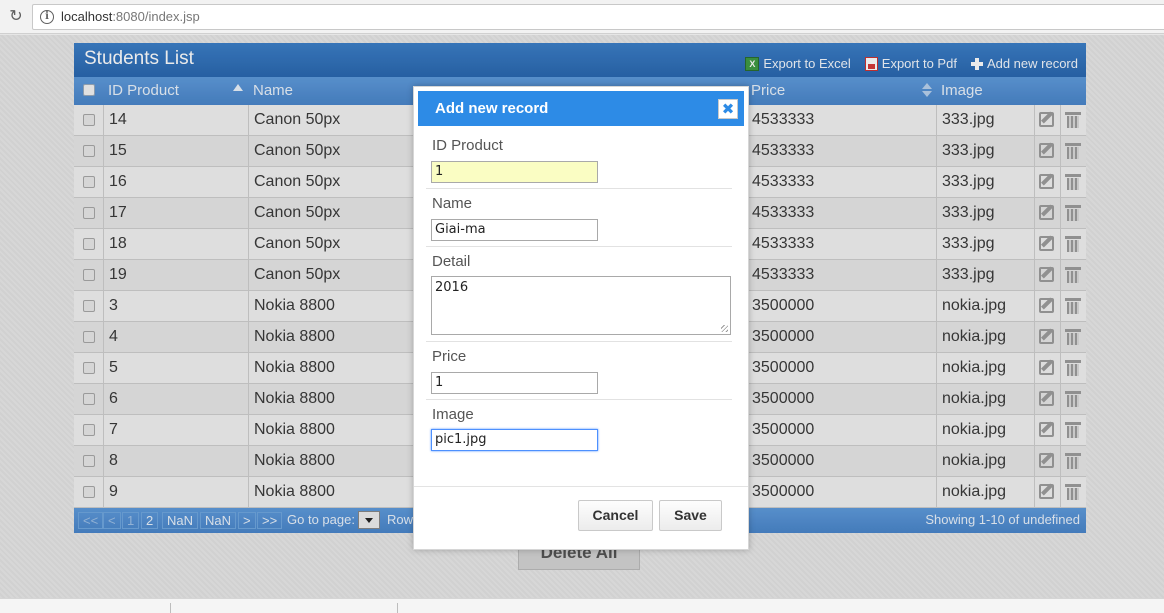  Describe the element at coordinates (615, 515) in the screenshot. I see `cancel-button: Cancel` at that location.